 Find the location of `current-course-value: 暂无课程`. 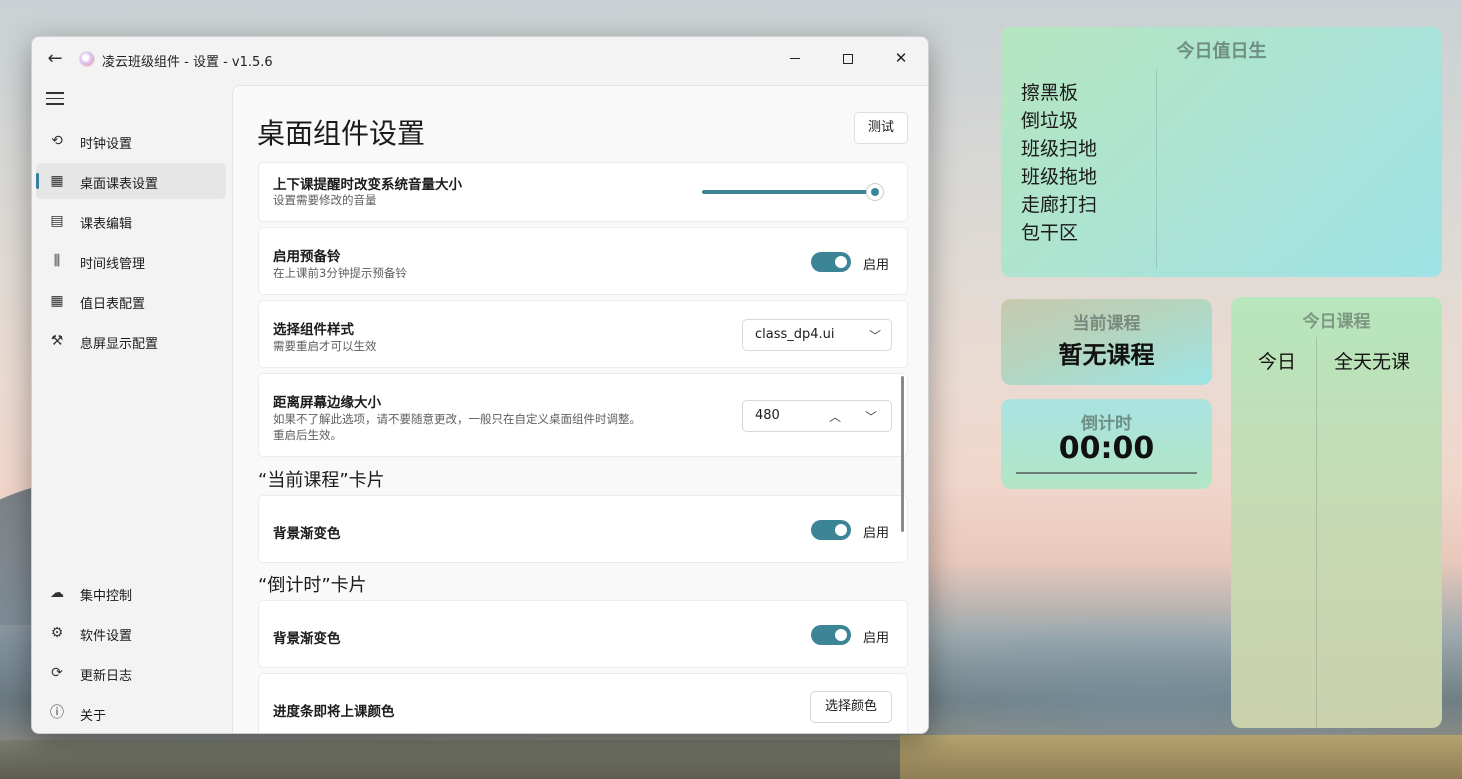

current-course-value: 暂无课程 is located at coordinates (1106, 355).